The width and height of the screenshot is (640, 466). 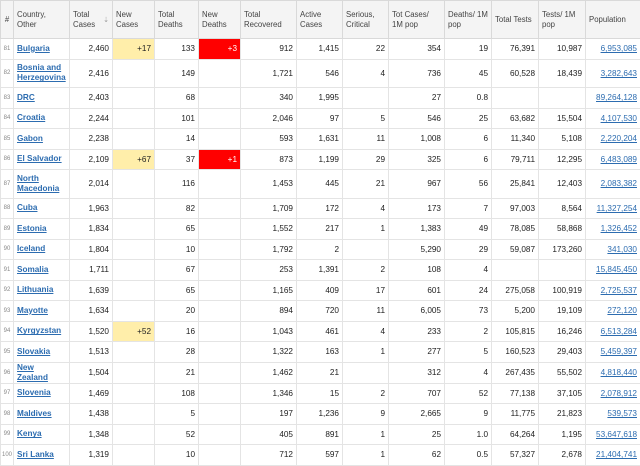 What do you see at coordinates (617, 208) in the screenshot?
I see `population-link: 11,327,254` at bounding box center [617, 208].